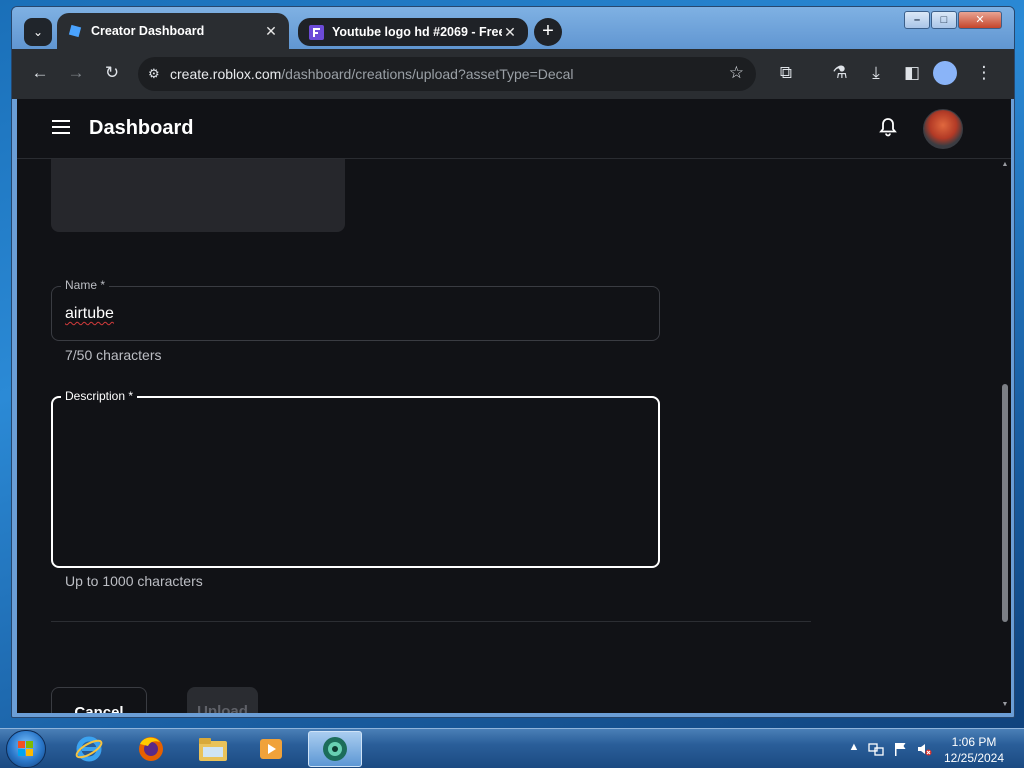 The height and width of the screenshot is (768, 1024). Describe the element at coordinates (912, 73) in the screenshot. I see `side-panel-icon: ◧` at that location.